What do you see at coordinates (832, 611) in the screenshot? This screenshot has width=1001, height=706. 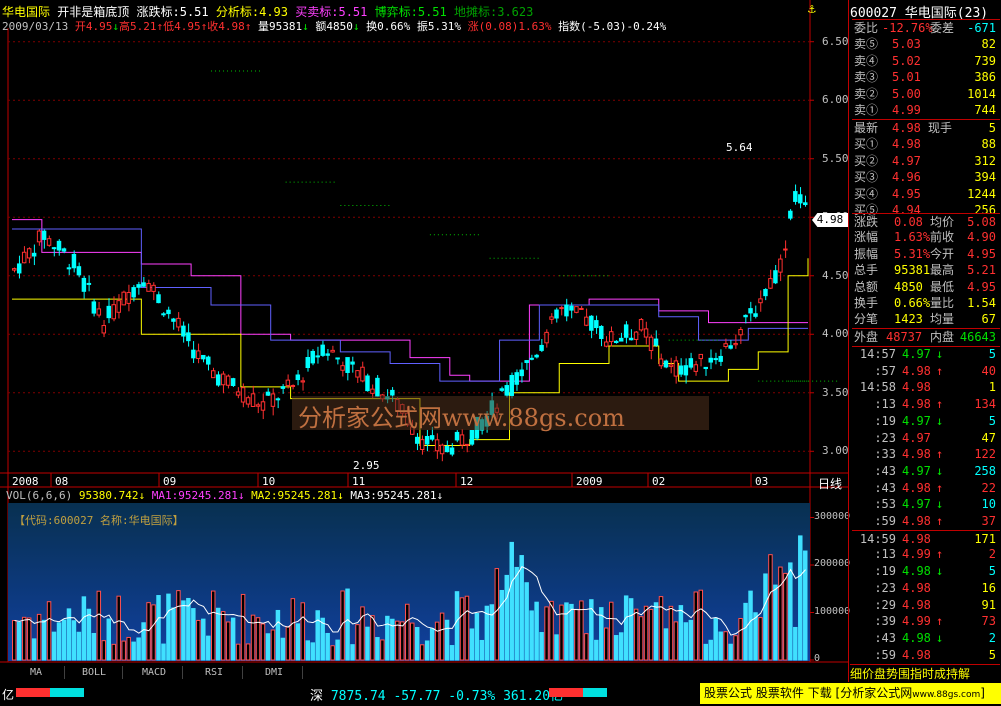 I see `volume-tick-label: 100000` at bounding box center [832, 611].